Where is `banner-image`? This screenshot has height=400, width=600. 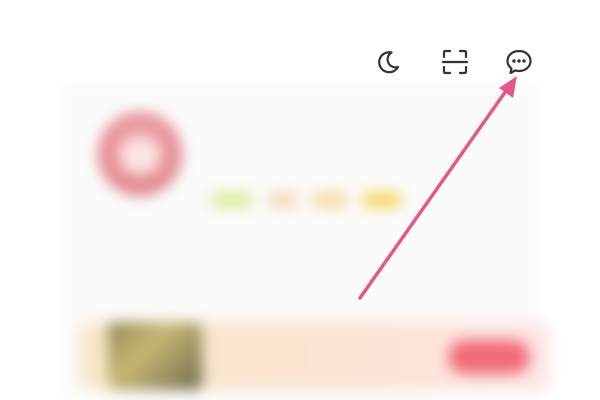
banner-image is located at coordinates (155, 356).